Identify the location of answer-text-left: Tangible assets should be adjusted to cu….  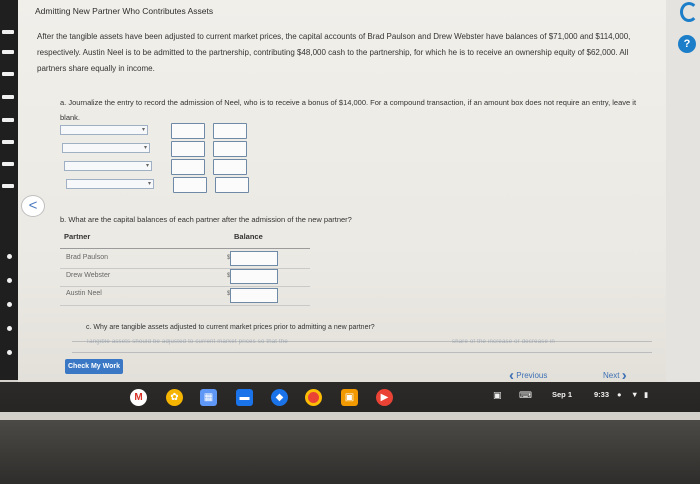
(187, 342).